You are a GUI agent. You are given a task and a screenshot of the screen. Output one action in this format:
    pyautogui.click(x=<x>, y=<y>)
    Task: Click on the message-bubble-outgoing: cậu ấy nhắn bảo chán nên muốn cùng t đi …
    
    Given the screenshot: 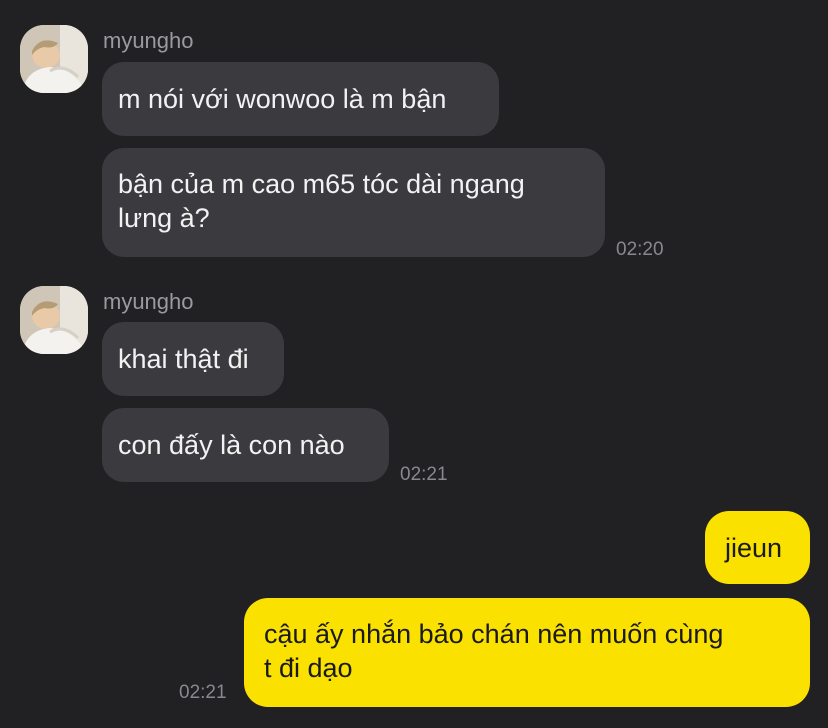 What is the action you would take?
    pyautogui.click(x=527, y=652)
    